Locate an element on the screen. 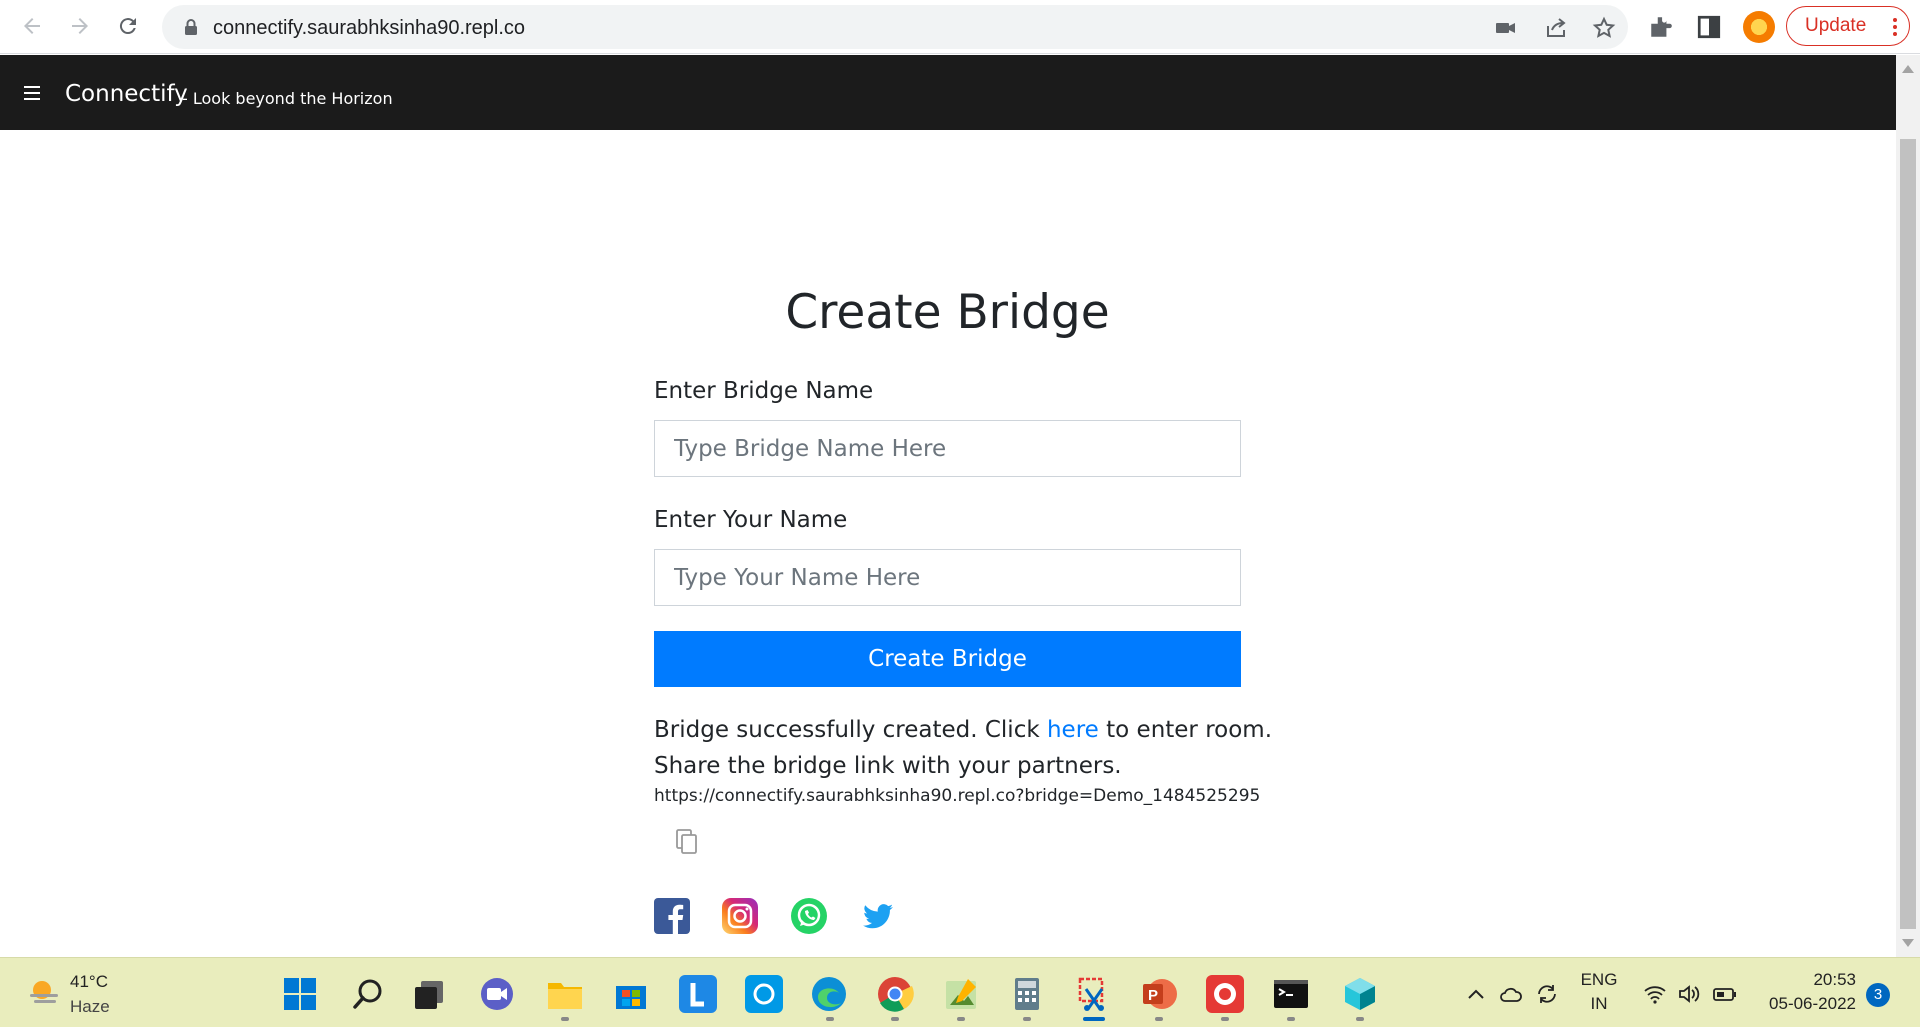 This screenshot has height=1027, width=1920. your-name-input is located at coordinates (947, 577).